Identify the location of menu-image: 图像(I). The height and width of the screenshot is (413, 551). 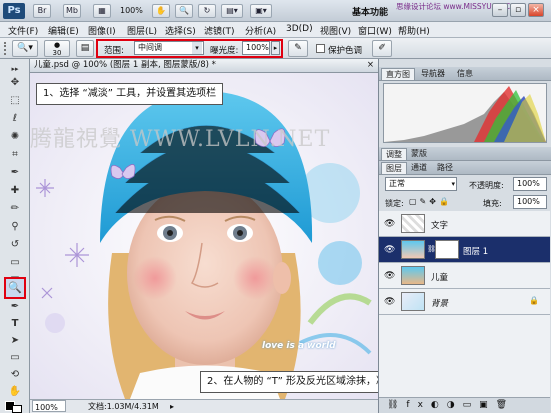
(102, 30).